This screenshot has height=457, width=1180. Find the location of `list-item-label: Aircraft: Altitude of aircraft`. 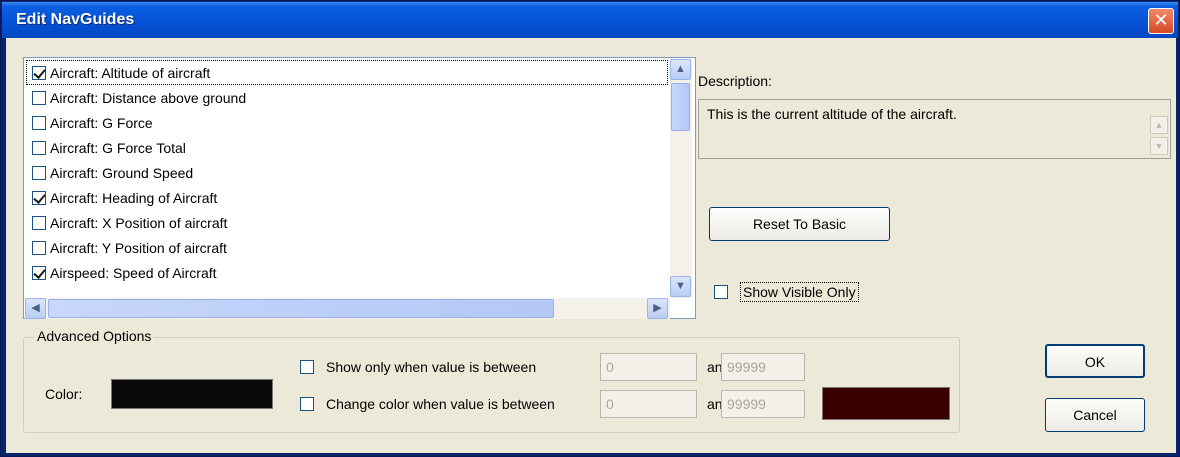

list-item-label: Aircraft: Altitude of aircraft is located at coordinates (130, 72).